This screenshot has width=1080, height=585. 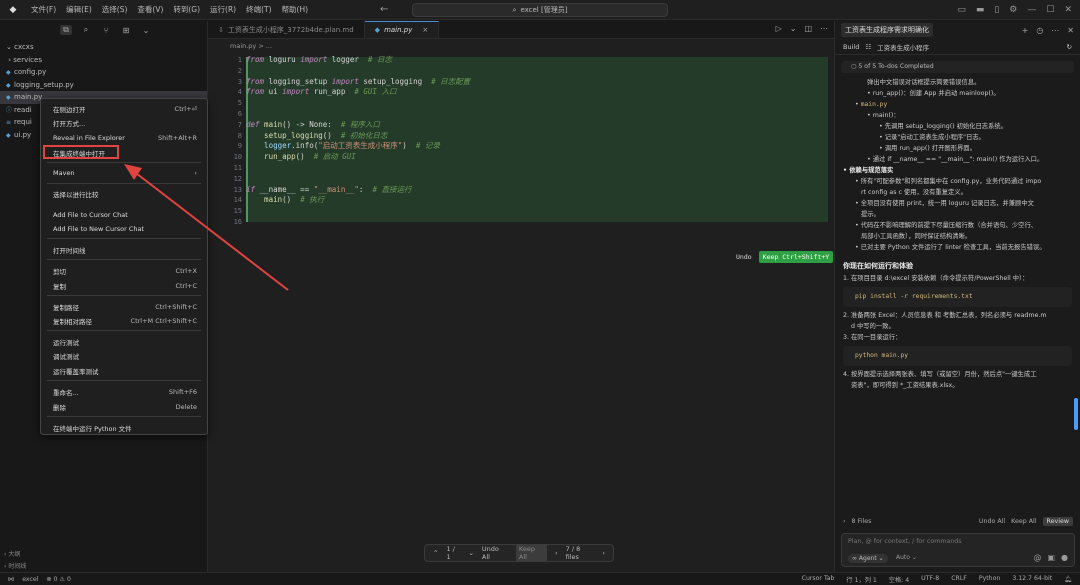 What do you see at coordinates (779, 28) in the screenshot?
I see `run-icon: ▷` at bounding box center [779, 28].